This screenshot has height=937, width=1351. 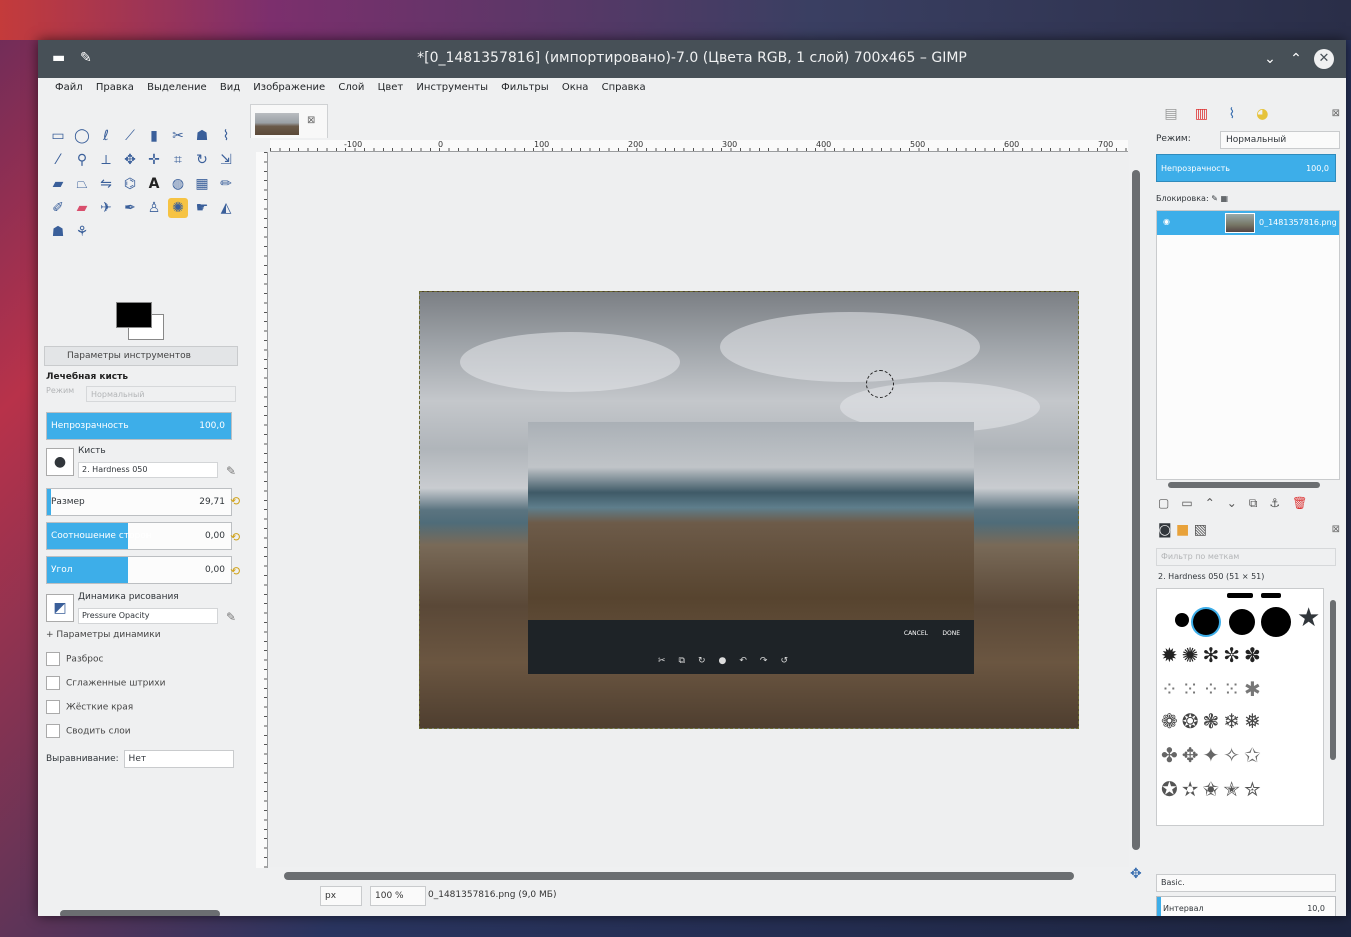 What do you see at coordinates (1136, 874) in the screenshot?
I see `navigate-icon: ✥` at bounding box center [1136, 874].